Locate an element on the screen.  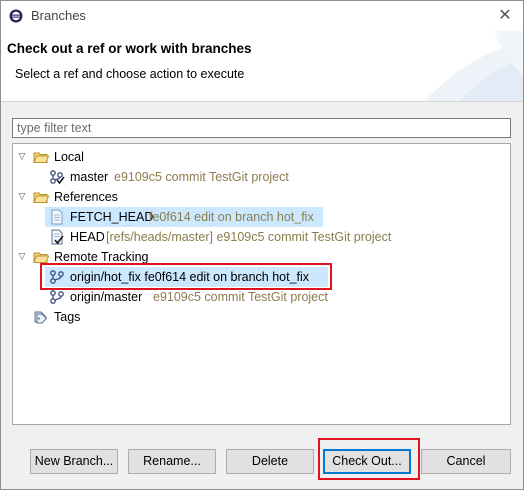
tree-node-references: ▽ References is located at coordinates (258, 197).